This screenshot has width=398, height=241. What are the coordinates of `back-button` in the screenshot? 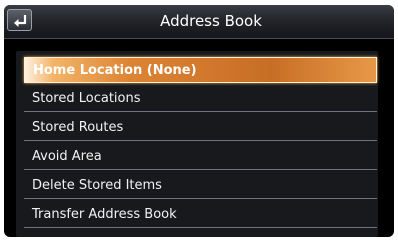 It's located at (19, 20).